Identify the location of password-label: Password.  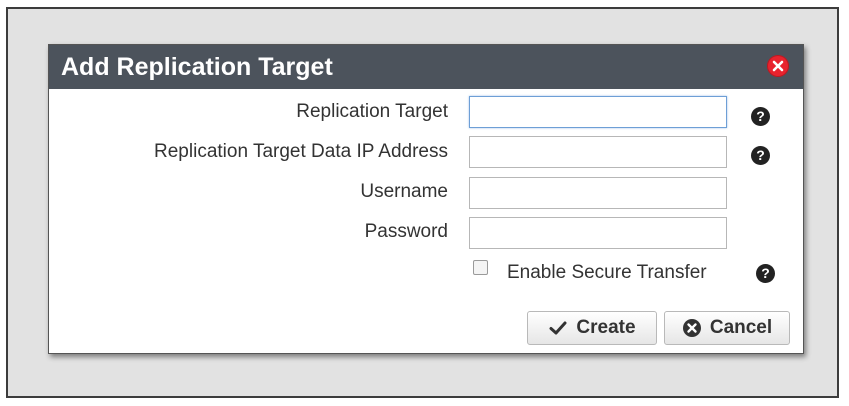
(406, 231).